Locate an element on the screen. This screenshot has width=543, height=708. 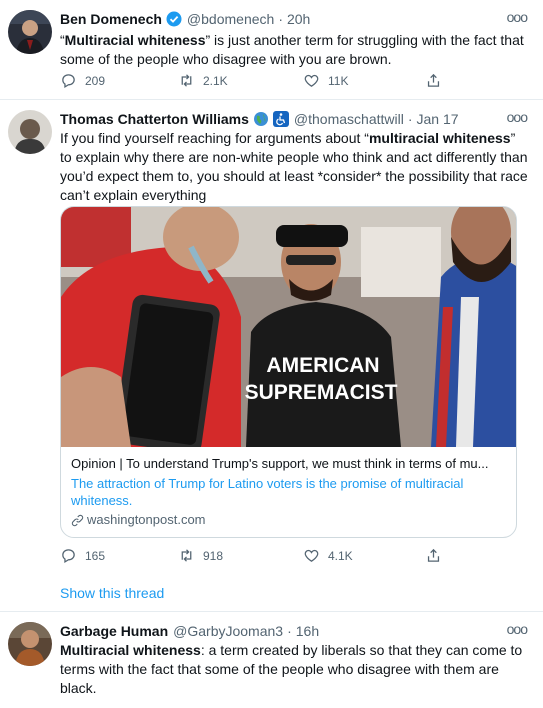
shirt-text-line2: SUPREMACIST is located at coordinates (321, 392).